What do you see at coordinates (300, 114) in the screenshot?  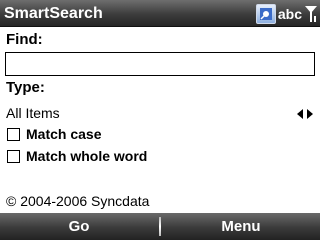 I see `arrow-left-icon` at bounding box center [300, 114].